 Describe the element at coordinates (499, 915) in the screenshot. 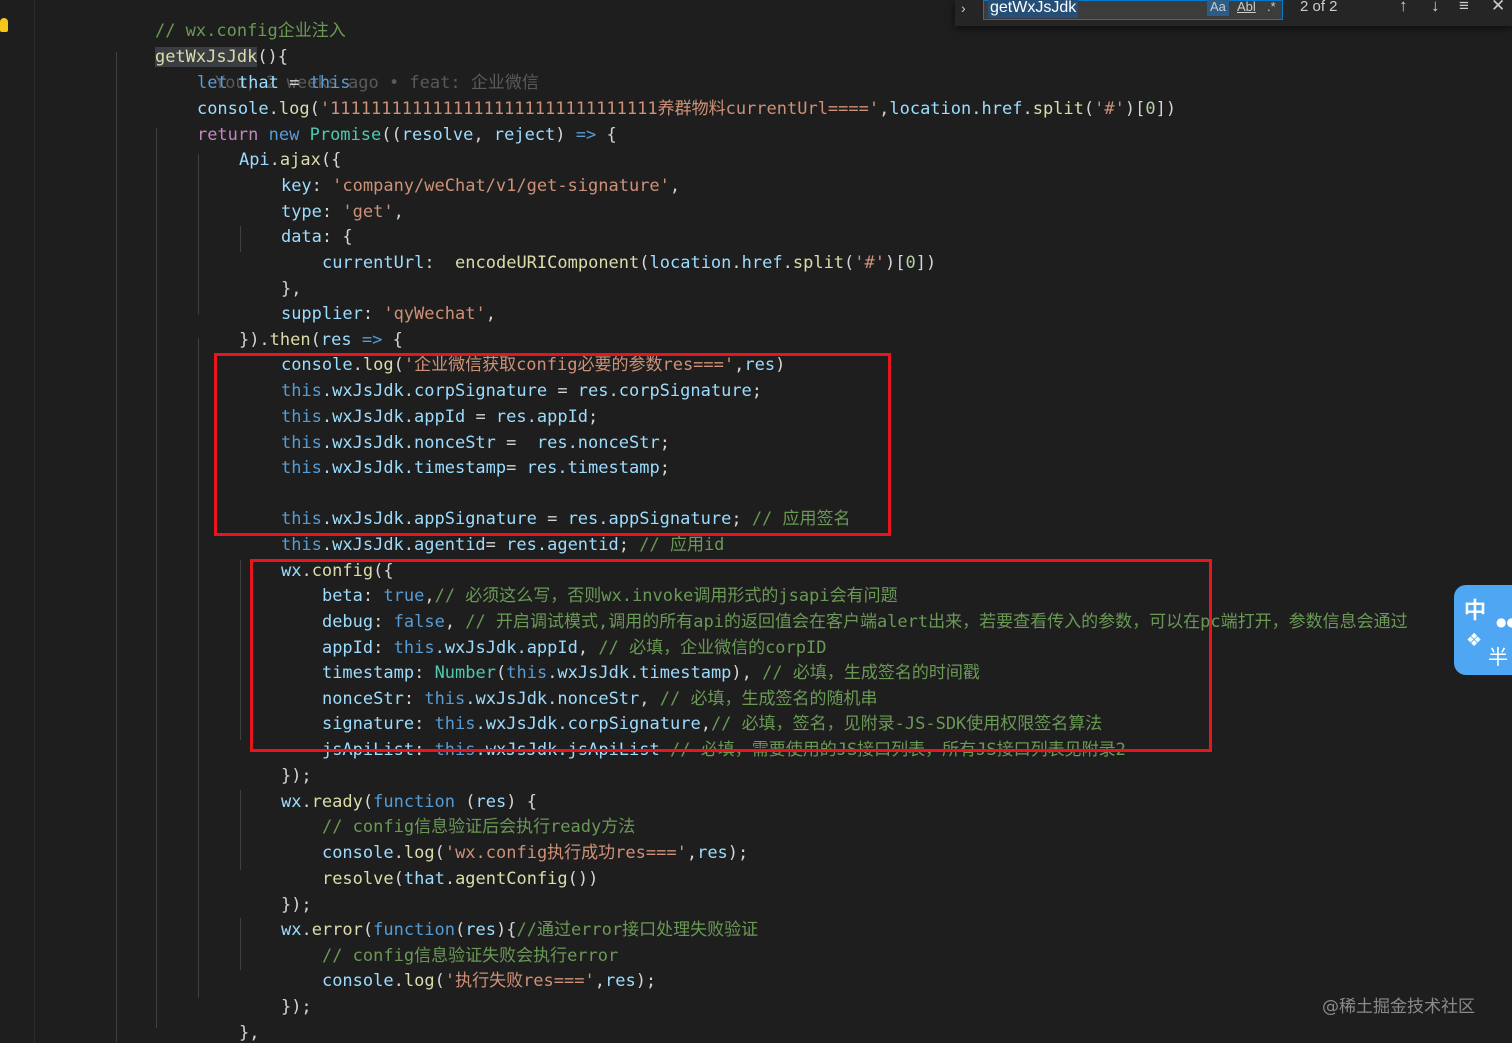

I see `code-line: wx.error(function(res){//通过error接口处理失败验证` at that location.